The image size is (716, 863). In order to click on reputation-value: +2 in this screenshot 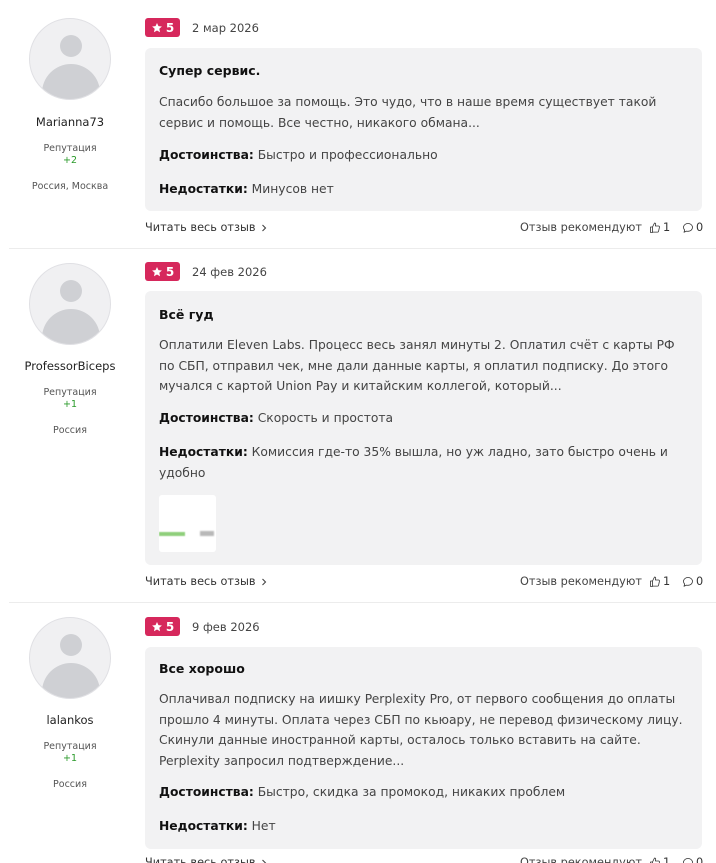, I will do `click(69, 160)`.